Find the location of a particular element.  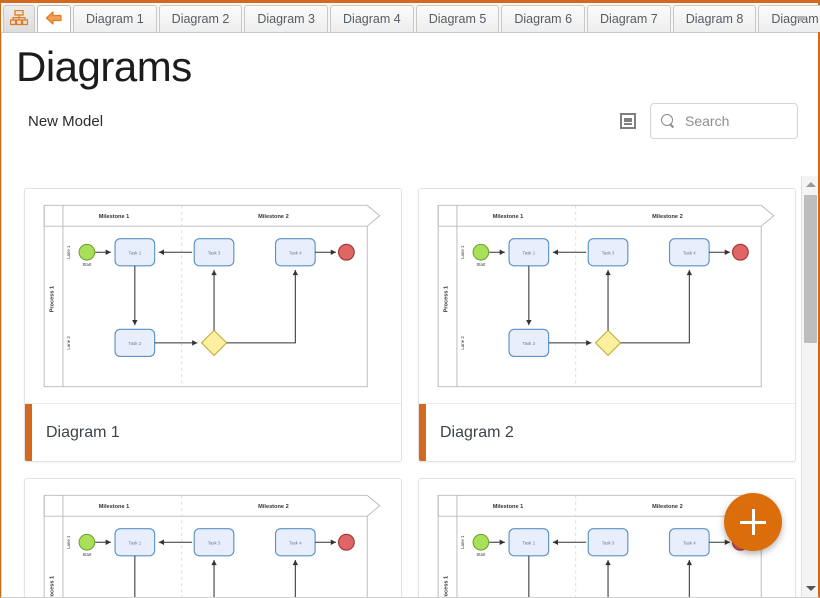

add-diagram-button is located at coordinates (753, 522).